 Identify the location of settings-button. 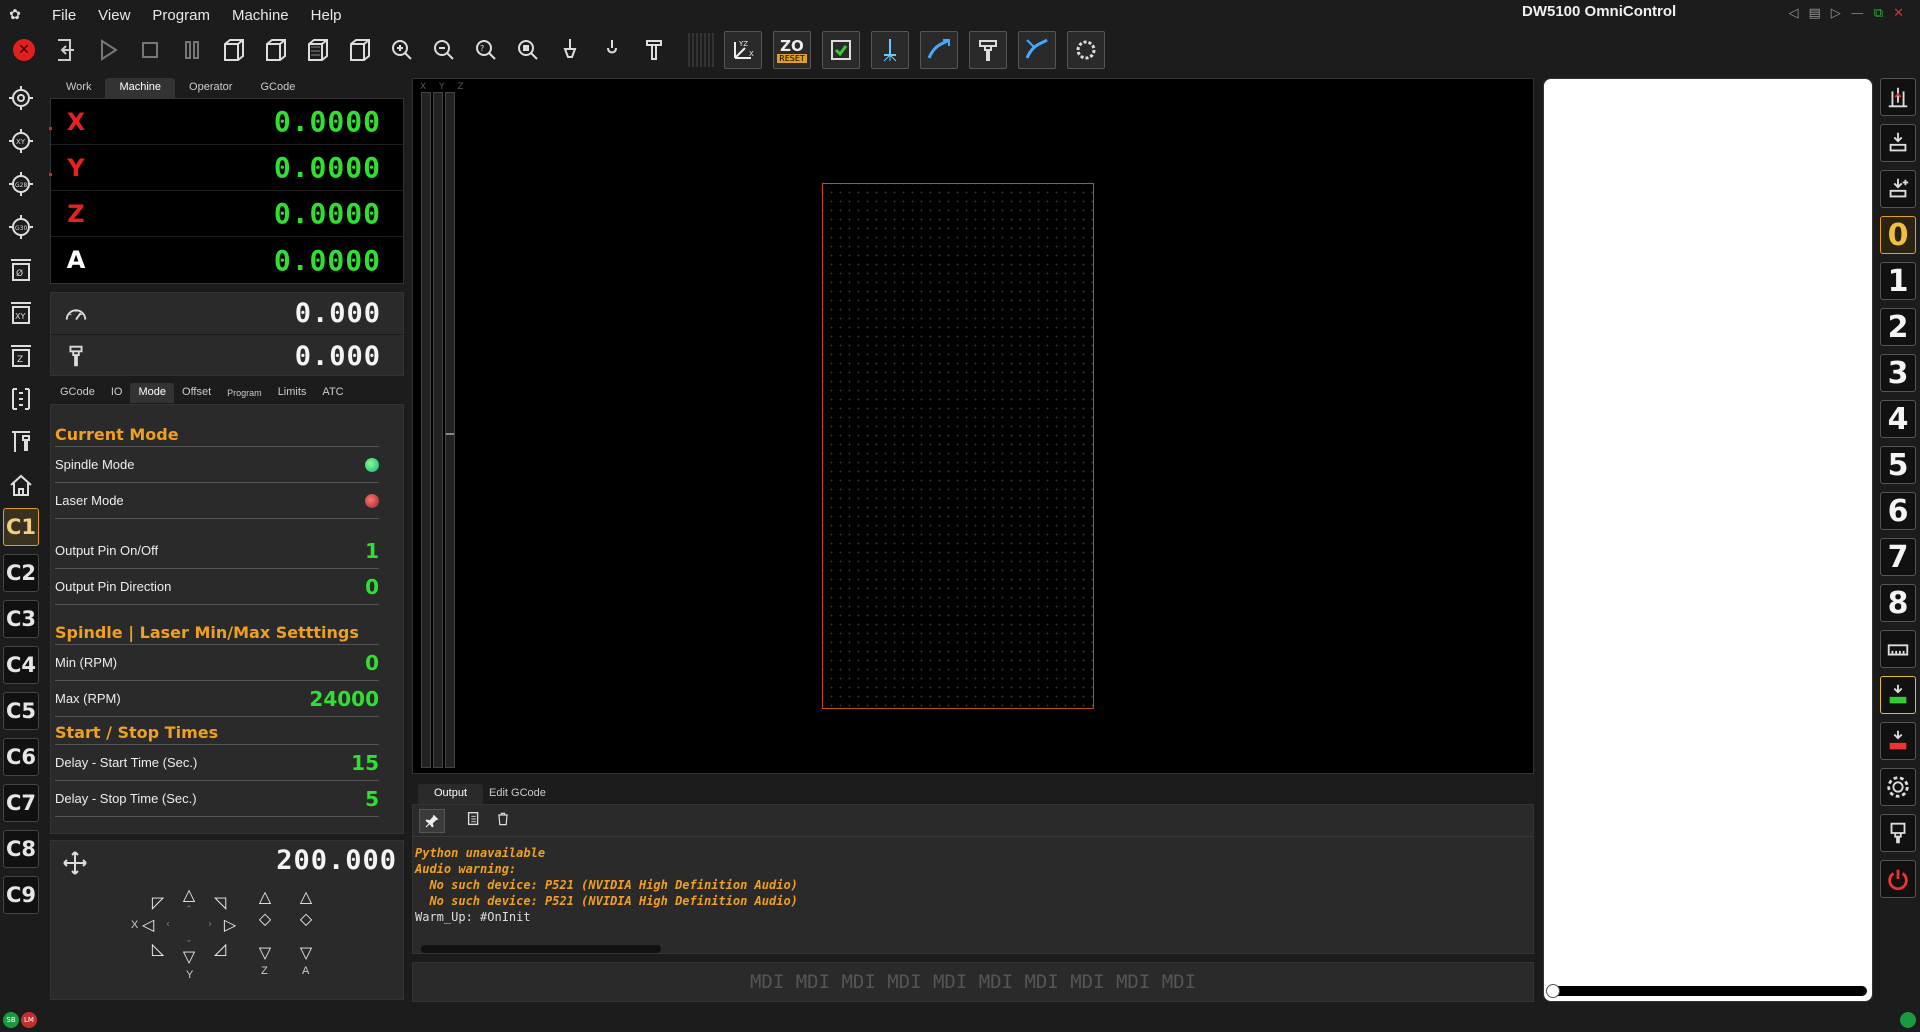
(1898, 787).